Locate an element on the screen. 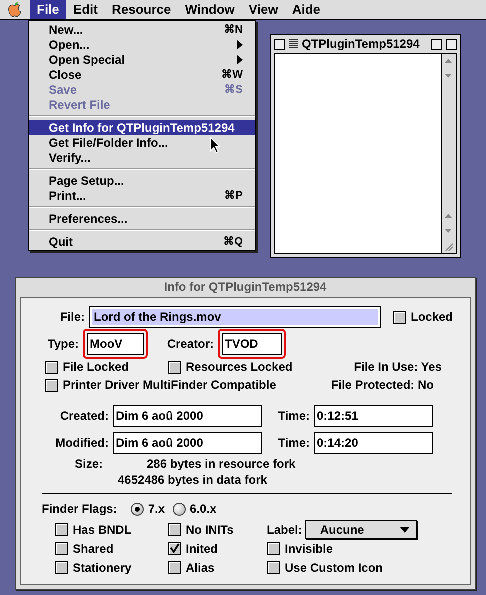 The width and height of the screenshot is (486, 595). menu-title: View is located at coordinates (264, 9).